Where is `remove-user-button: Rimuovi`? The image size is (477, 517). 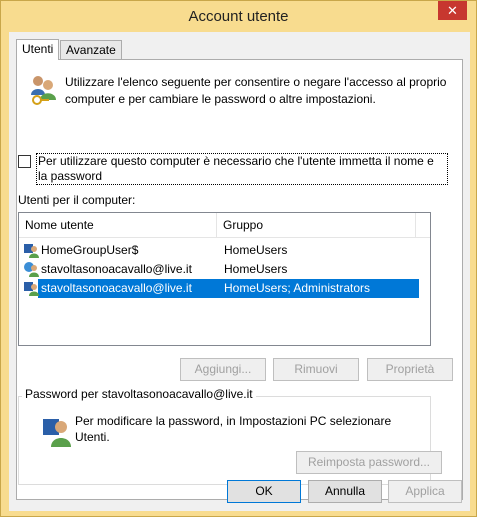 remove-user-button: Rimuovi is located at coordinates (316, 369).